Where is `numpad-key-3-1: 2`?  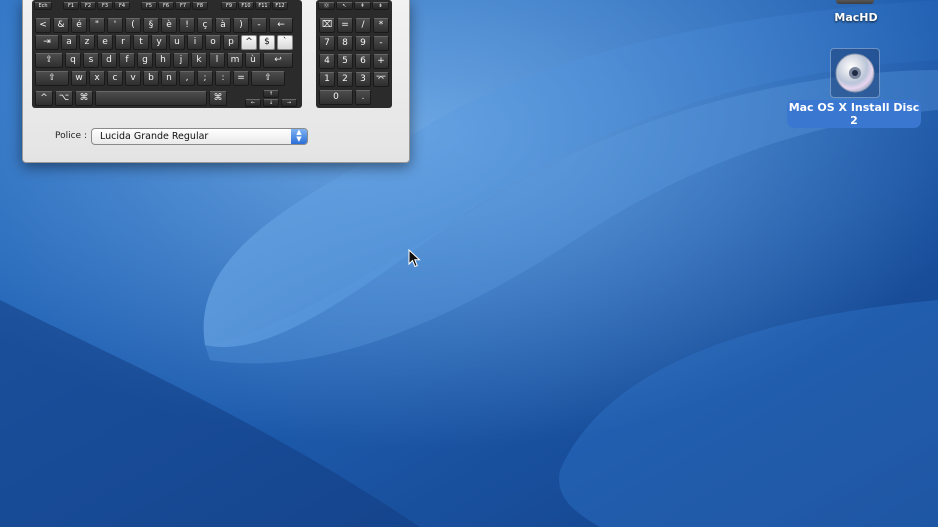 numpad-key-3-1: 2 is located at coordinates (345, 79).